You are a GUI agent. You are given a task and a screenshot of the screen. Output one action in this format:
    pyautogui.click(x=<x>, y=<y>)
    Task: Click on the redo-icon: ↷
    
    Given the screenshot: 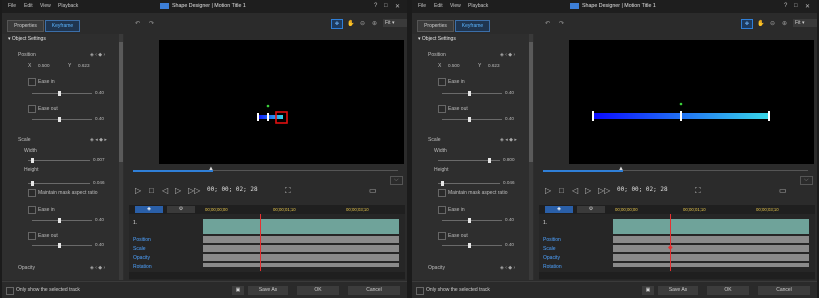 What is the action you would take?
    pyautogui.click(x=561, y=23)
    